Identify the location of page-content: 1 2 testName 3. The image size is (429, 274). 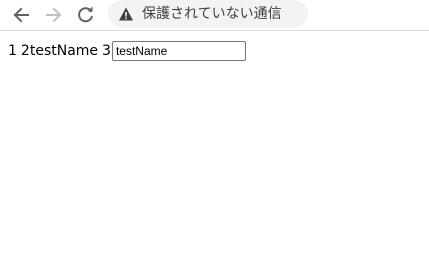
(127, 51).